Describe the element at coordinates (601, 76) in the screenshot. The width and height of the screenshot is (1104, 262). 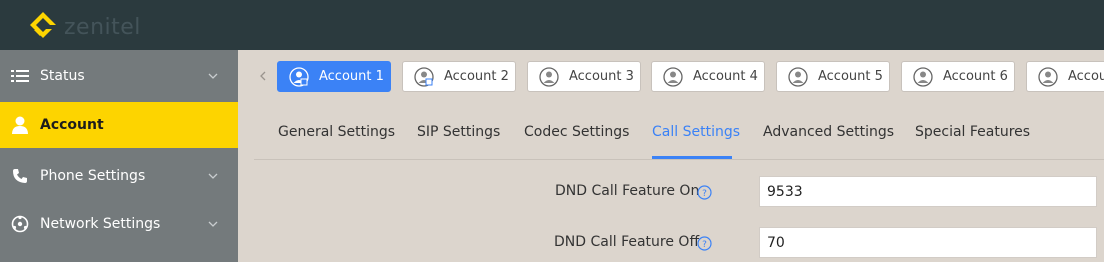
I see `account-label: Account 3` at that location.